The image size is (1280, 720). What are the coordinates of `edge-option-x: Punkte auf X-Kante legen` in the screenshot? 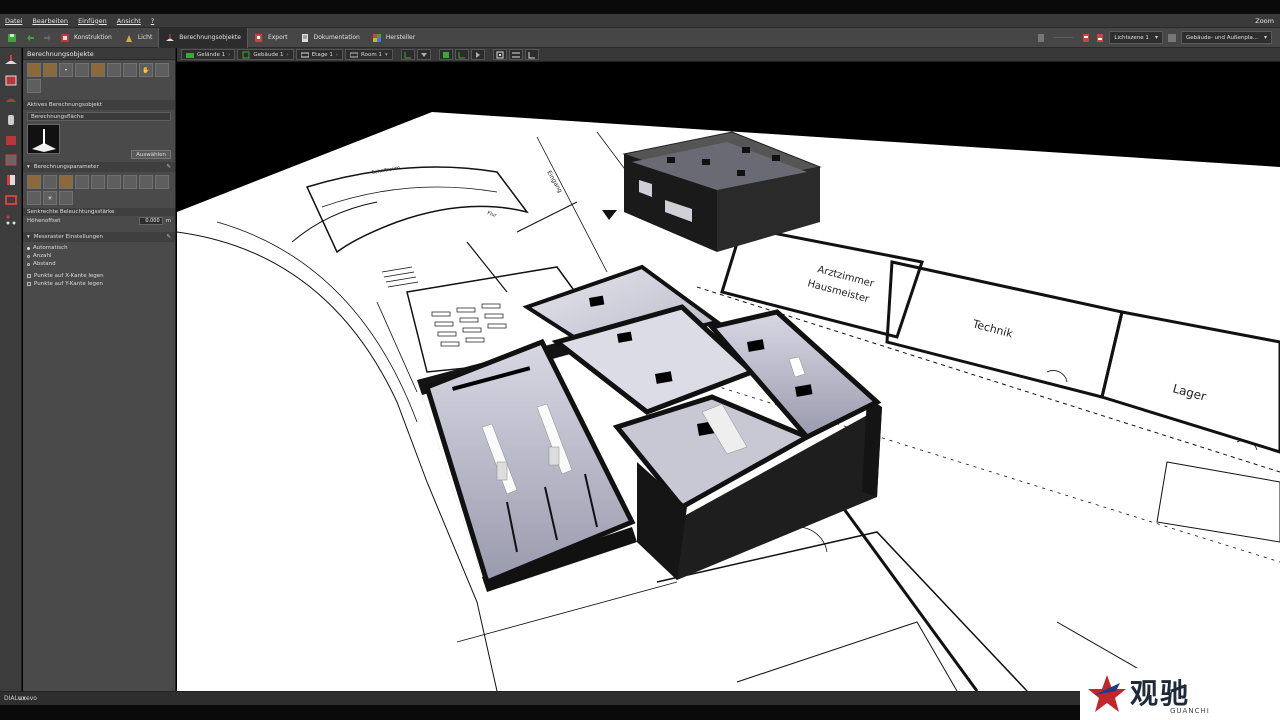 It's located at (99, 276).